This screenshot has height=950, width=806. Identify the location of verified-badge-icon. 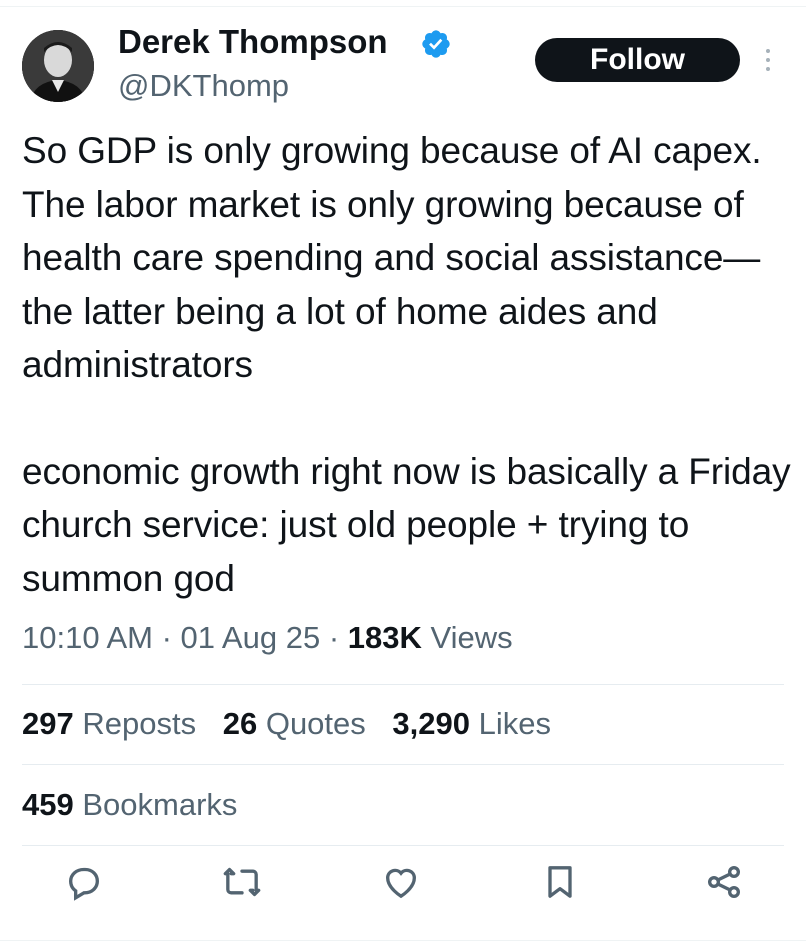
(436, 44).